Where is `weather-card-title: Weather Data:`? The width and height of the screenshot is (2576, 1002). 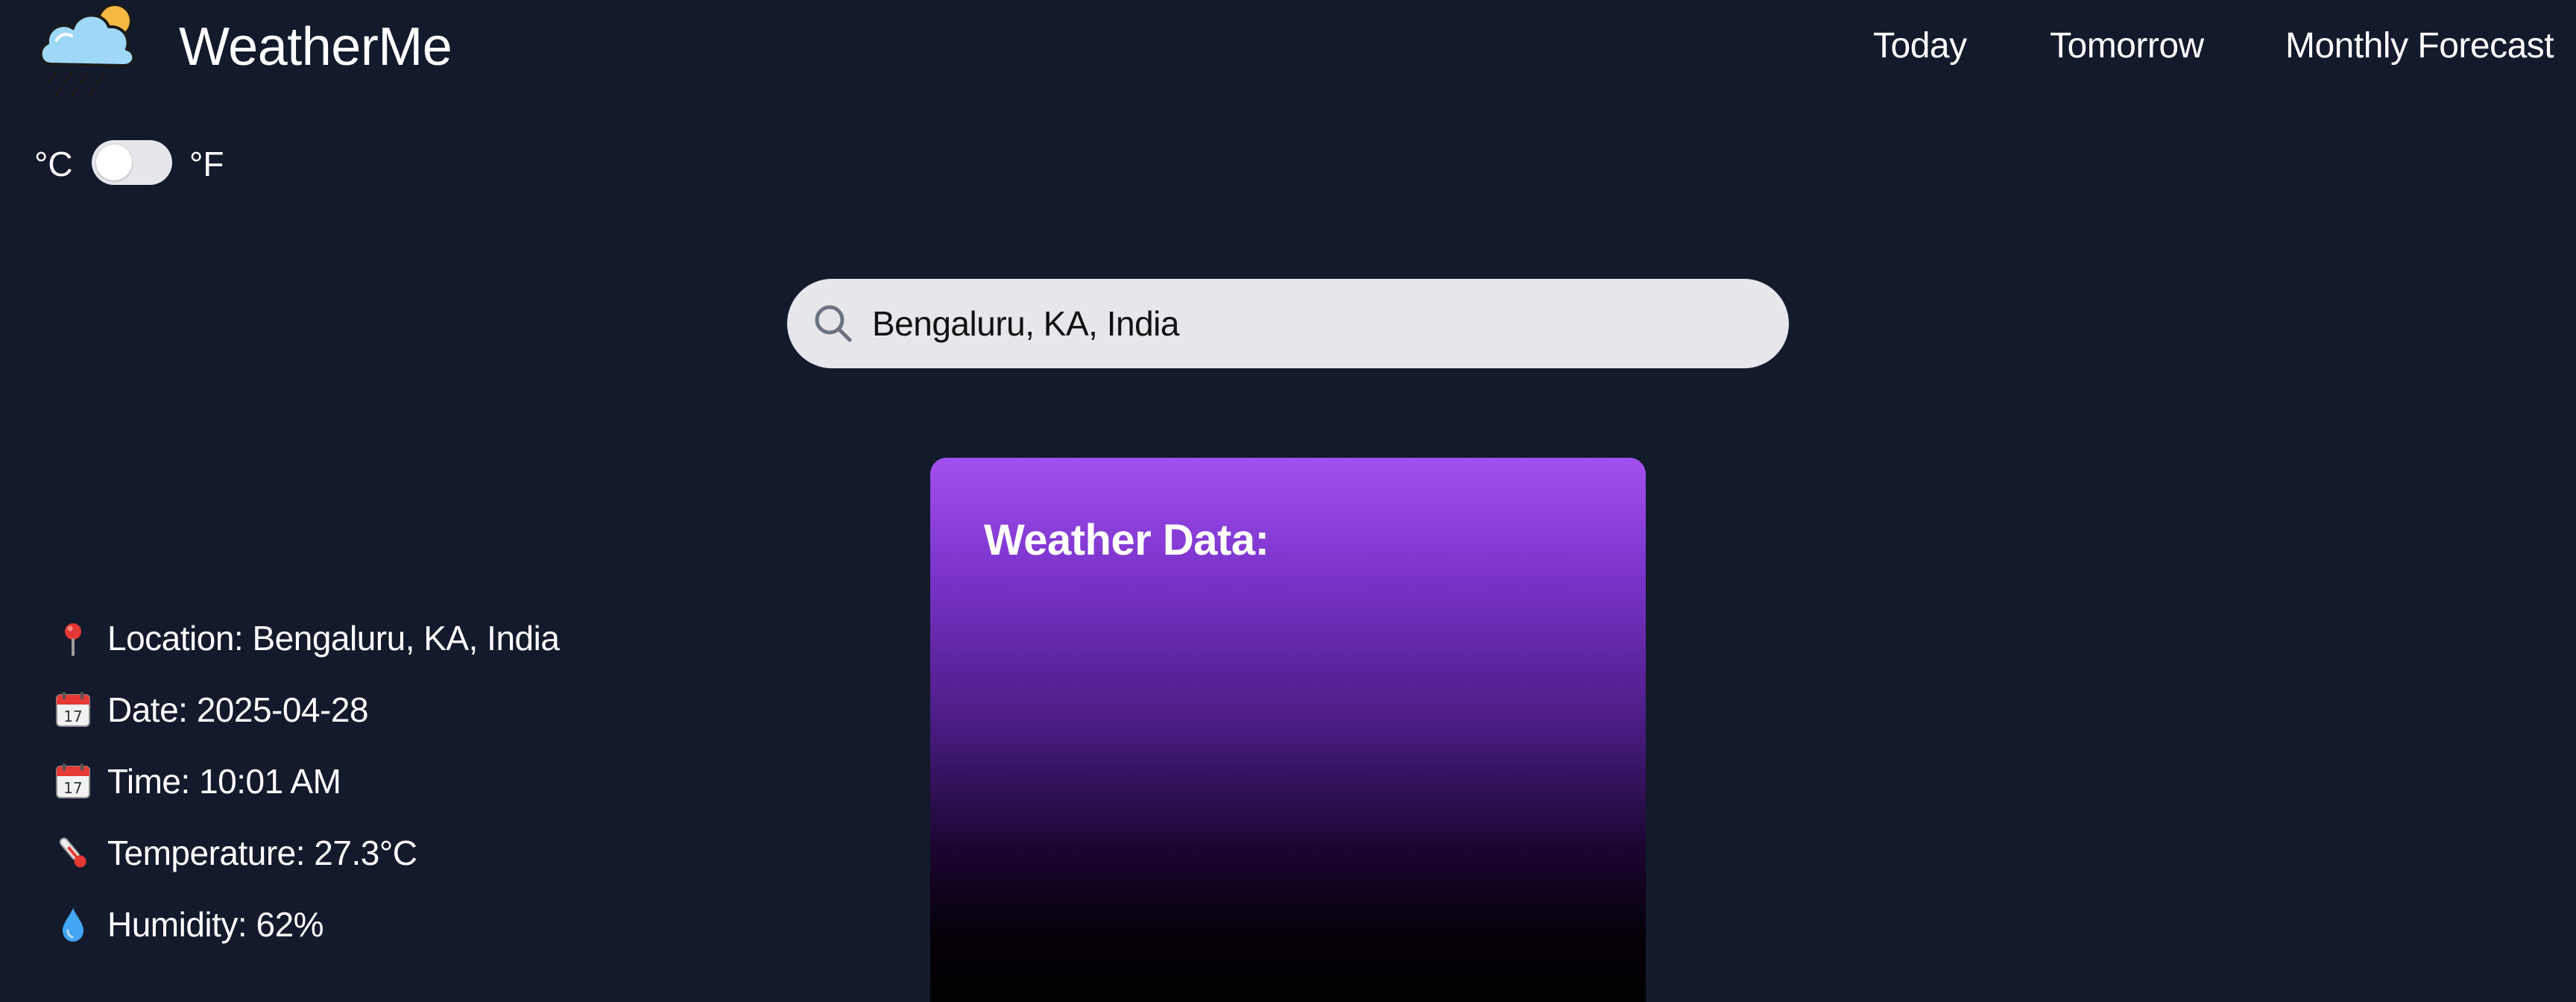 weather-card-title: Weather Data: is located at coordinates (1126, 540).